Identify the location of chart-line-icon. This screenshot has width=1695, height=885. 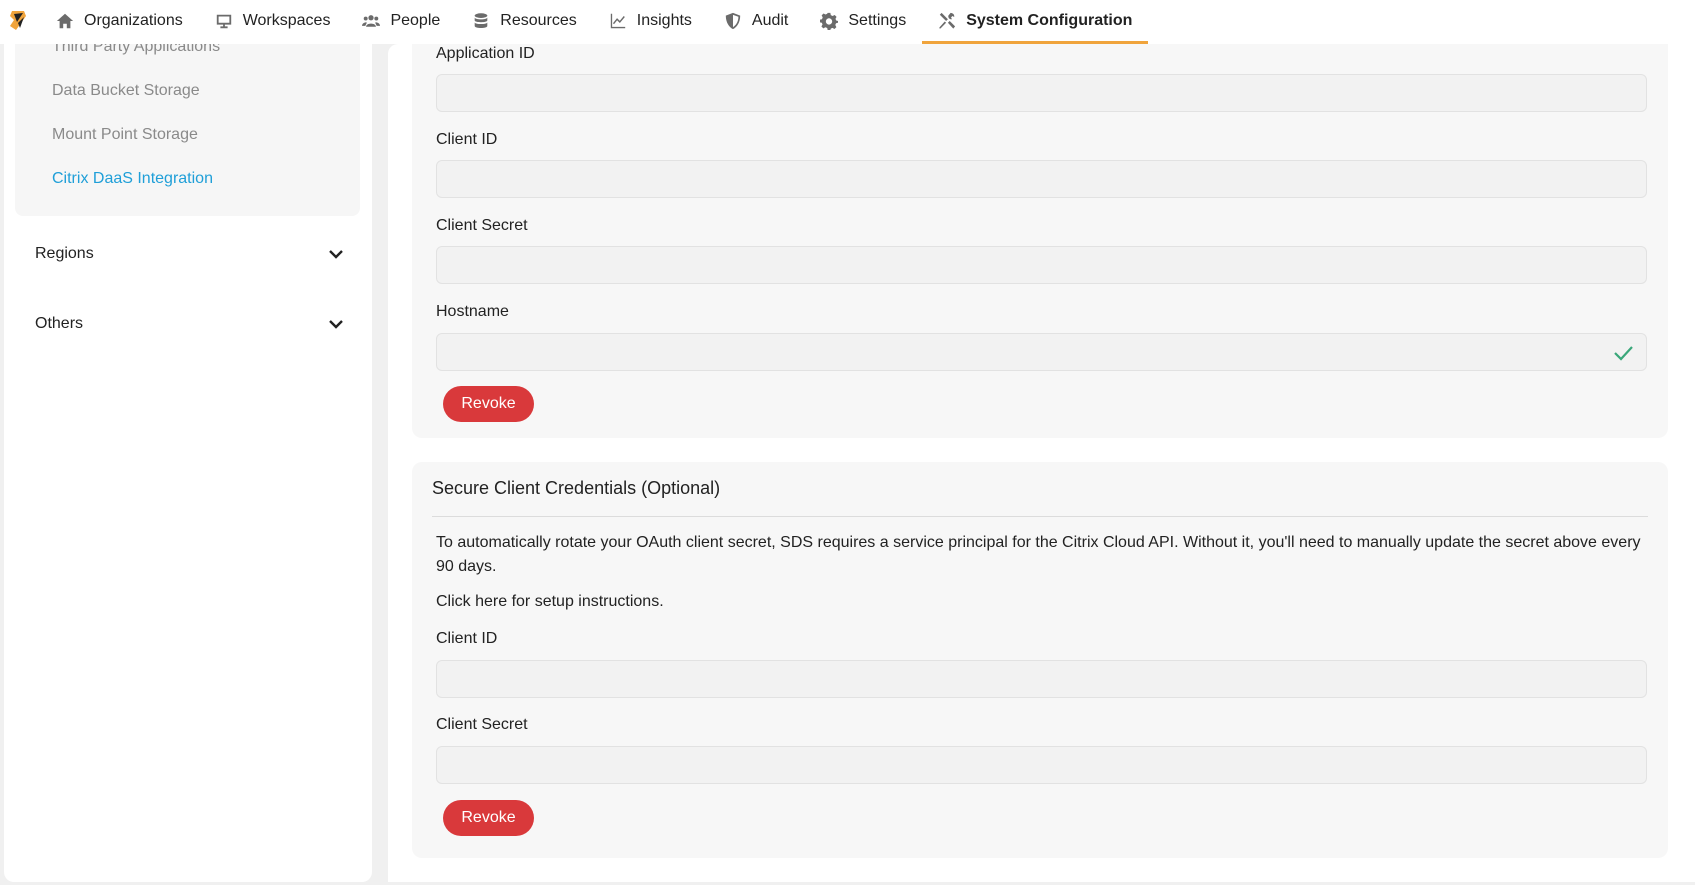
(617, 20).